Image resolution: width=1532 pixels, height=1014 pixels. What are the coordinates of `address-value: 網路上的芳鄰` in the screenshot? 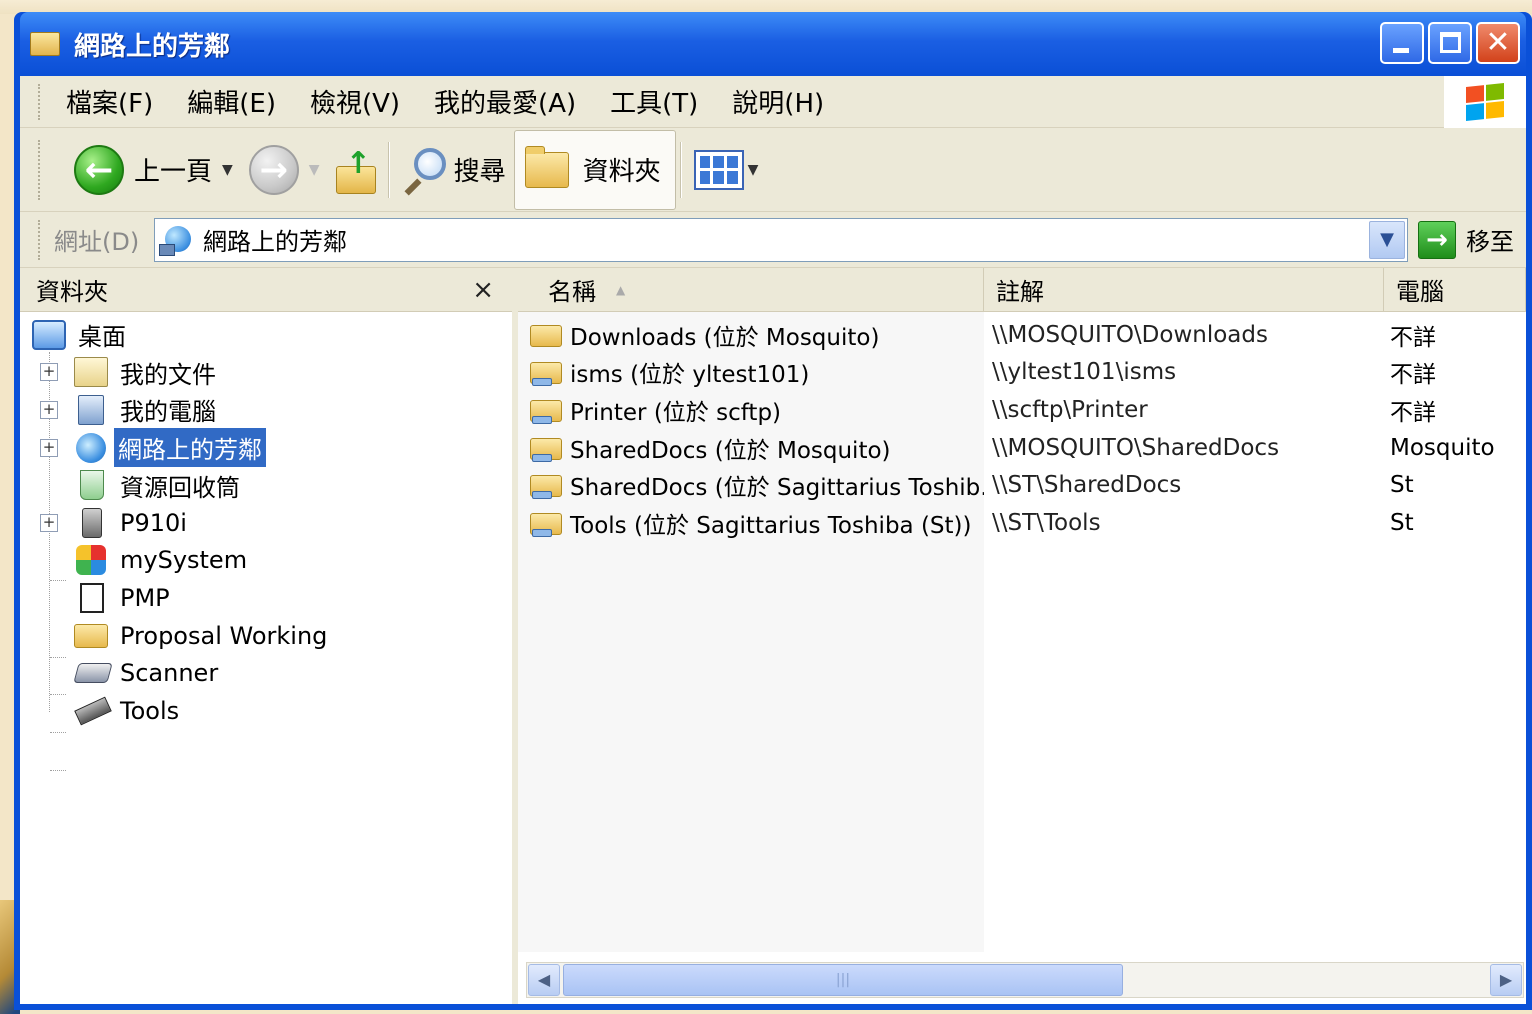 It's located at (275, 239).